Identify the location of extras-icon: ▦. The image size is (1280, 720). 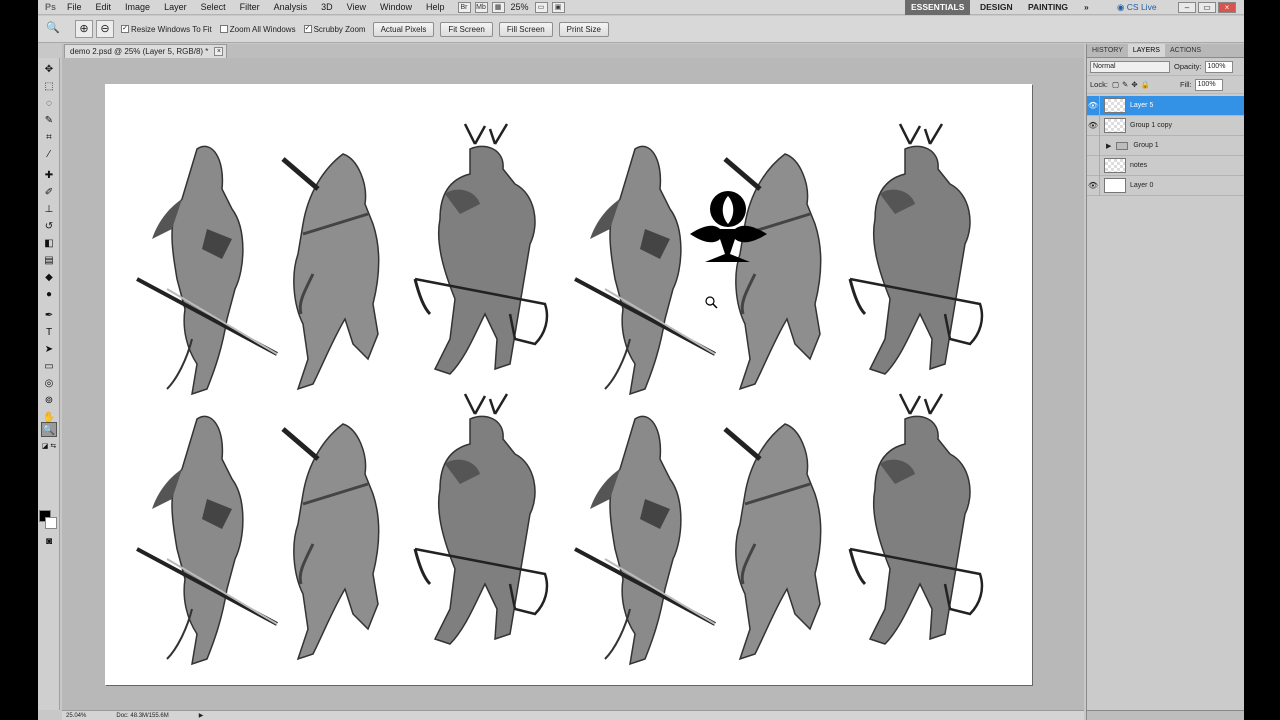
(498, 7).